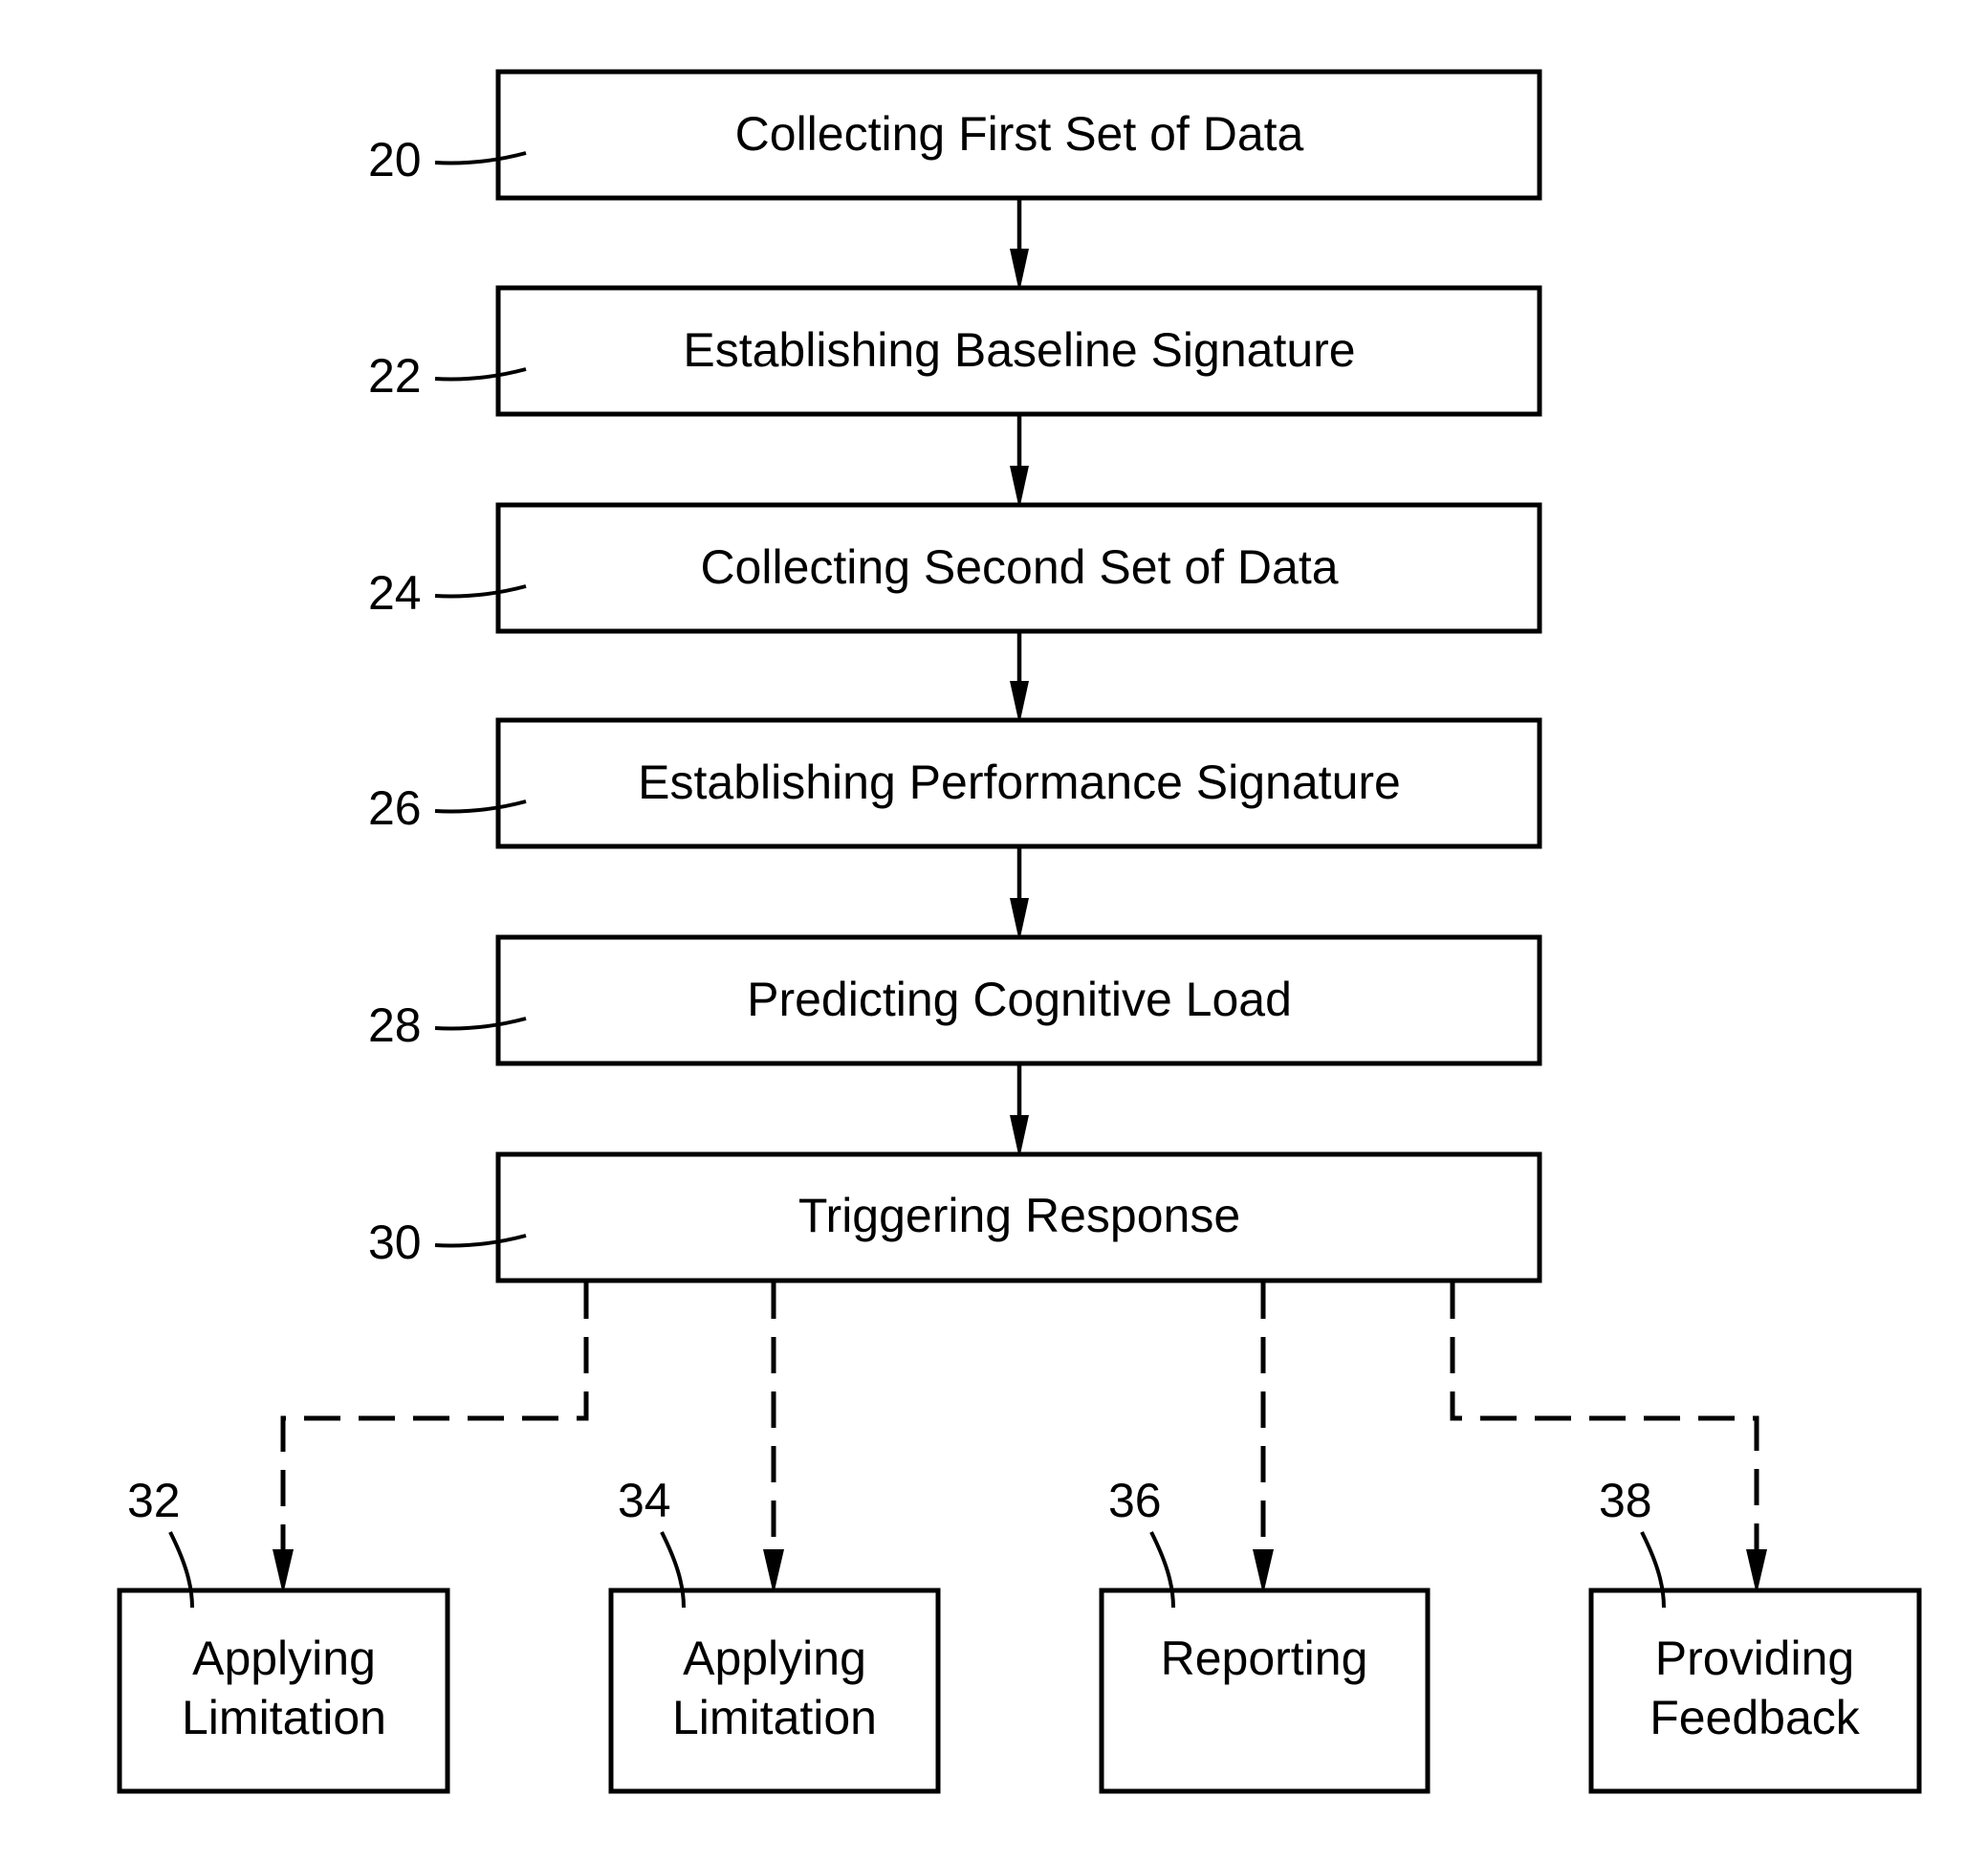 The image size is (1988, 1862). I want to click on response-rect, so click(1265, 1691).